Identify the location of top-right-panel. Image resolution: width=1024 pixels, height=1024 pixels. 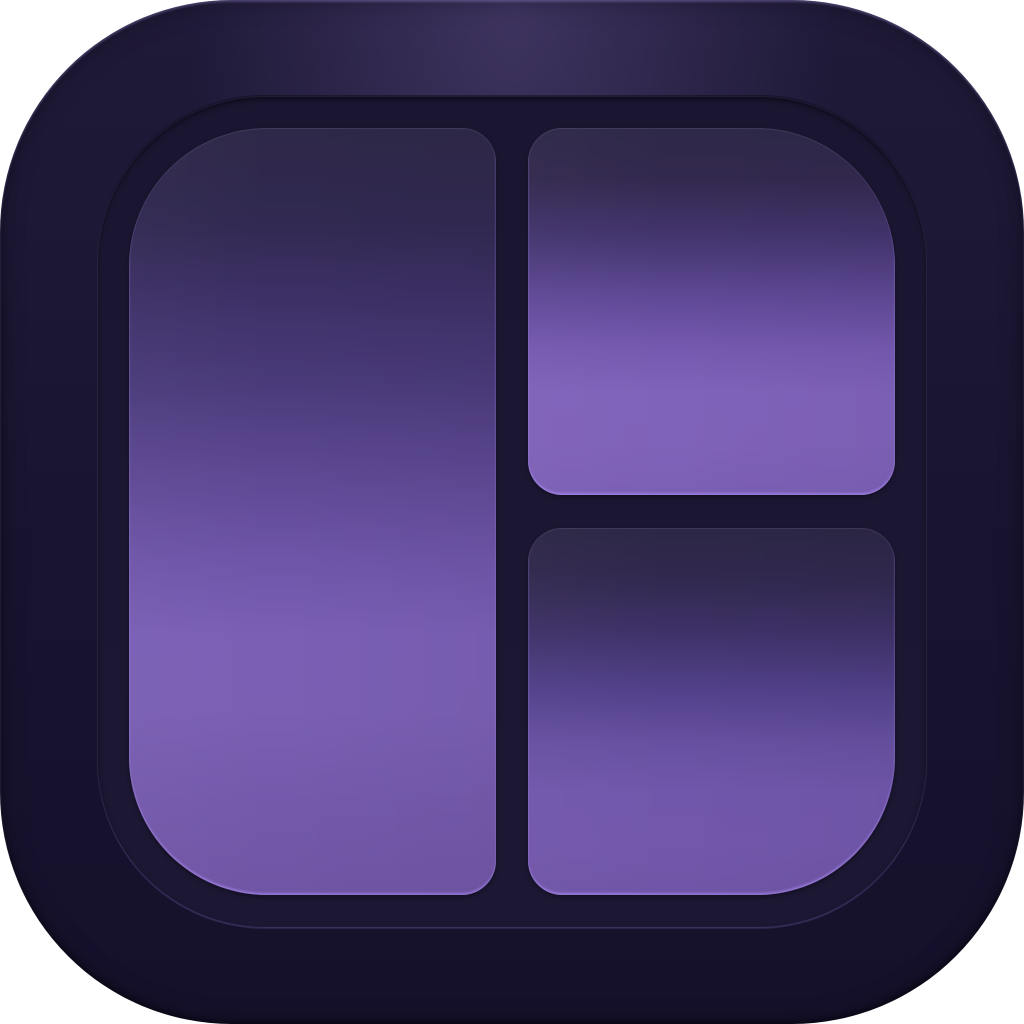
(711, 311).